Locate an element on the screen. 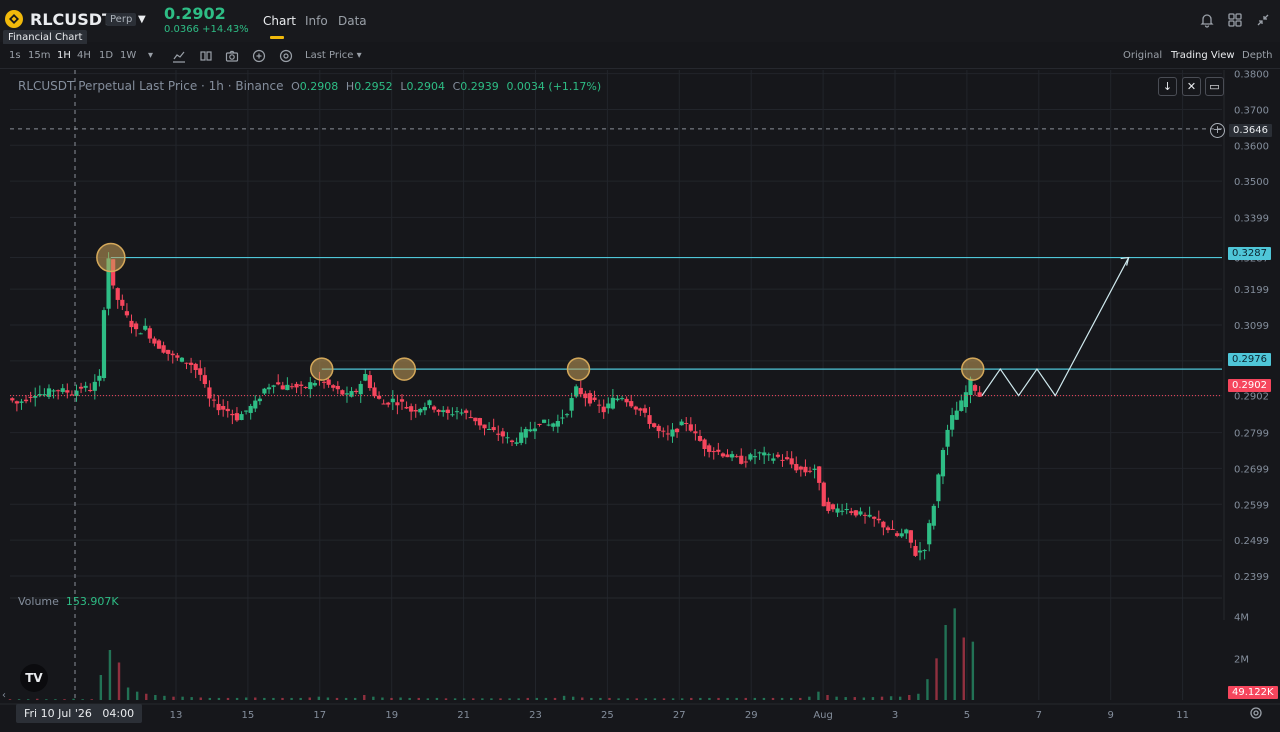  tab-chart: Chart is located at coordinates (279, 21).